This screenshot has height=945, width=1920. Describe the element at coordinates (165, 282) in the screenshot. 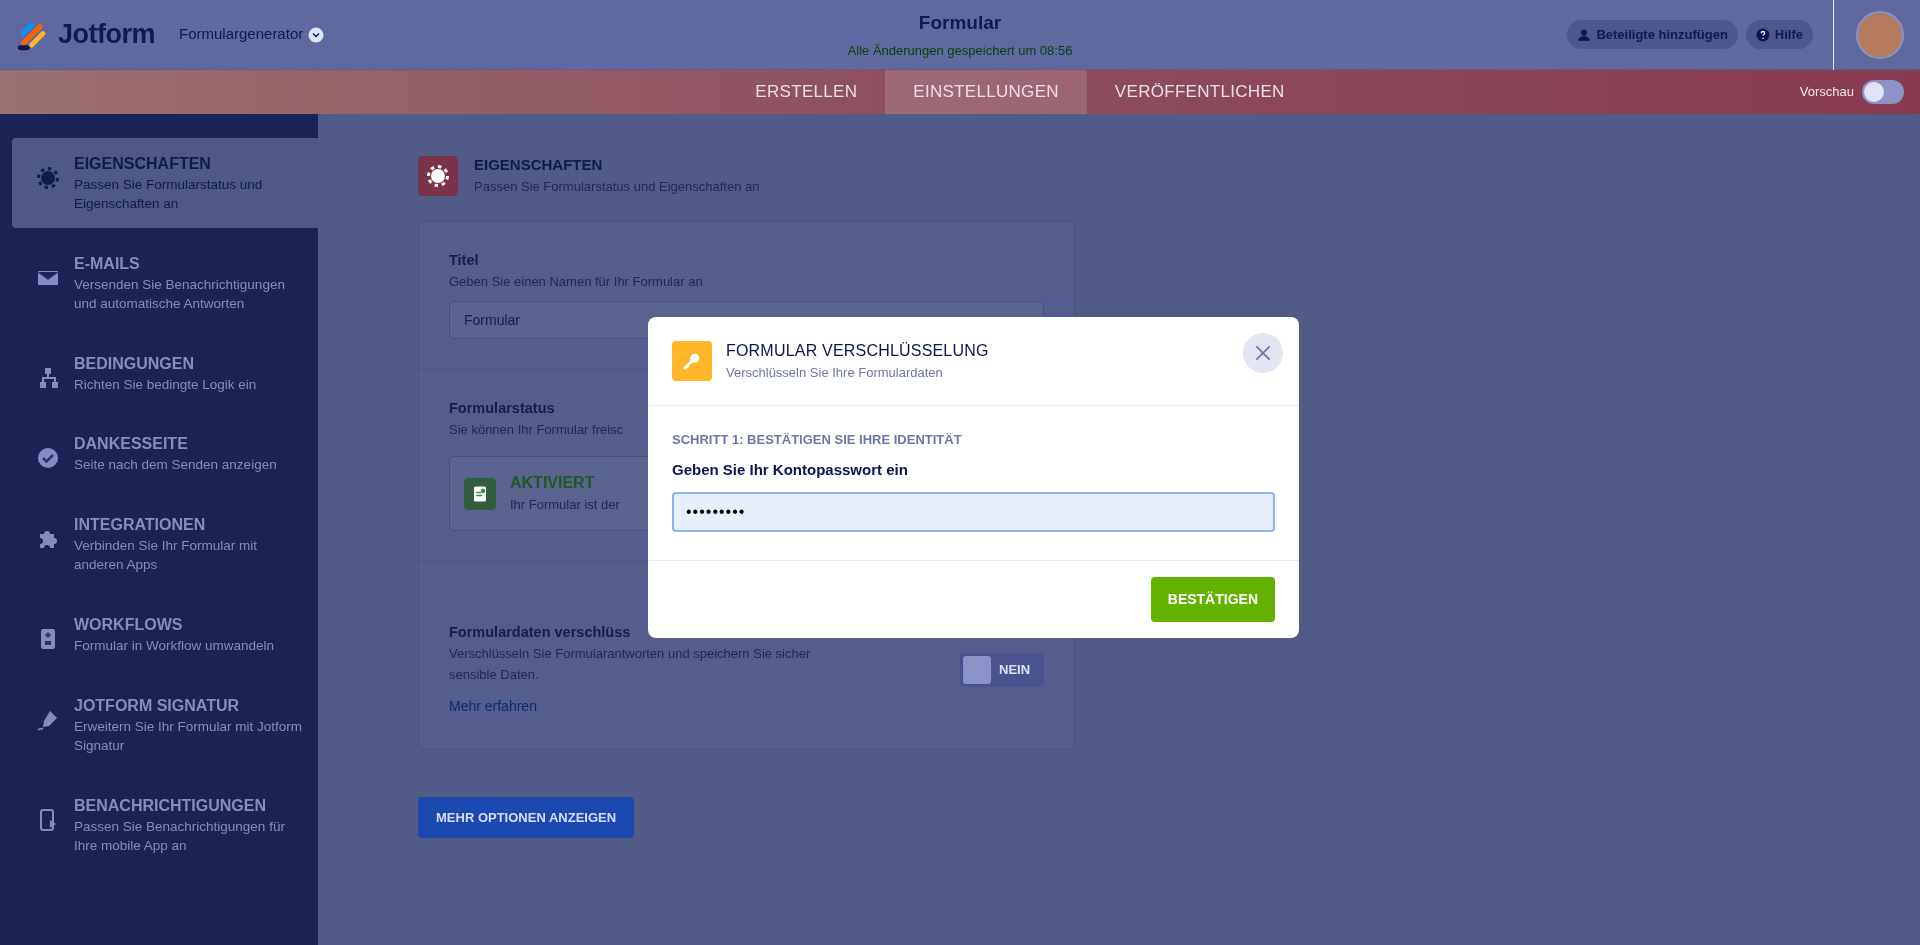

I see `sidebar-item: E-MAILS Versenden Sie Benachrichtigungen und automatische Antworten` at that location.